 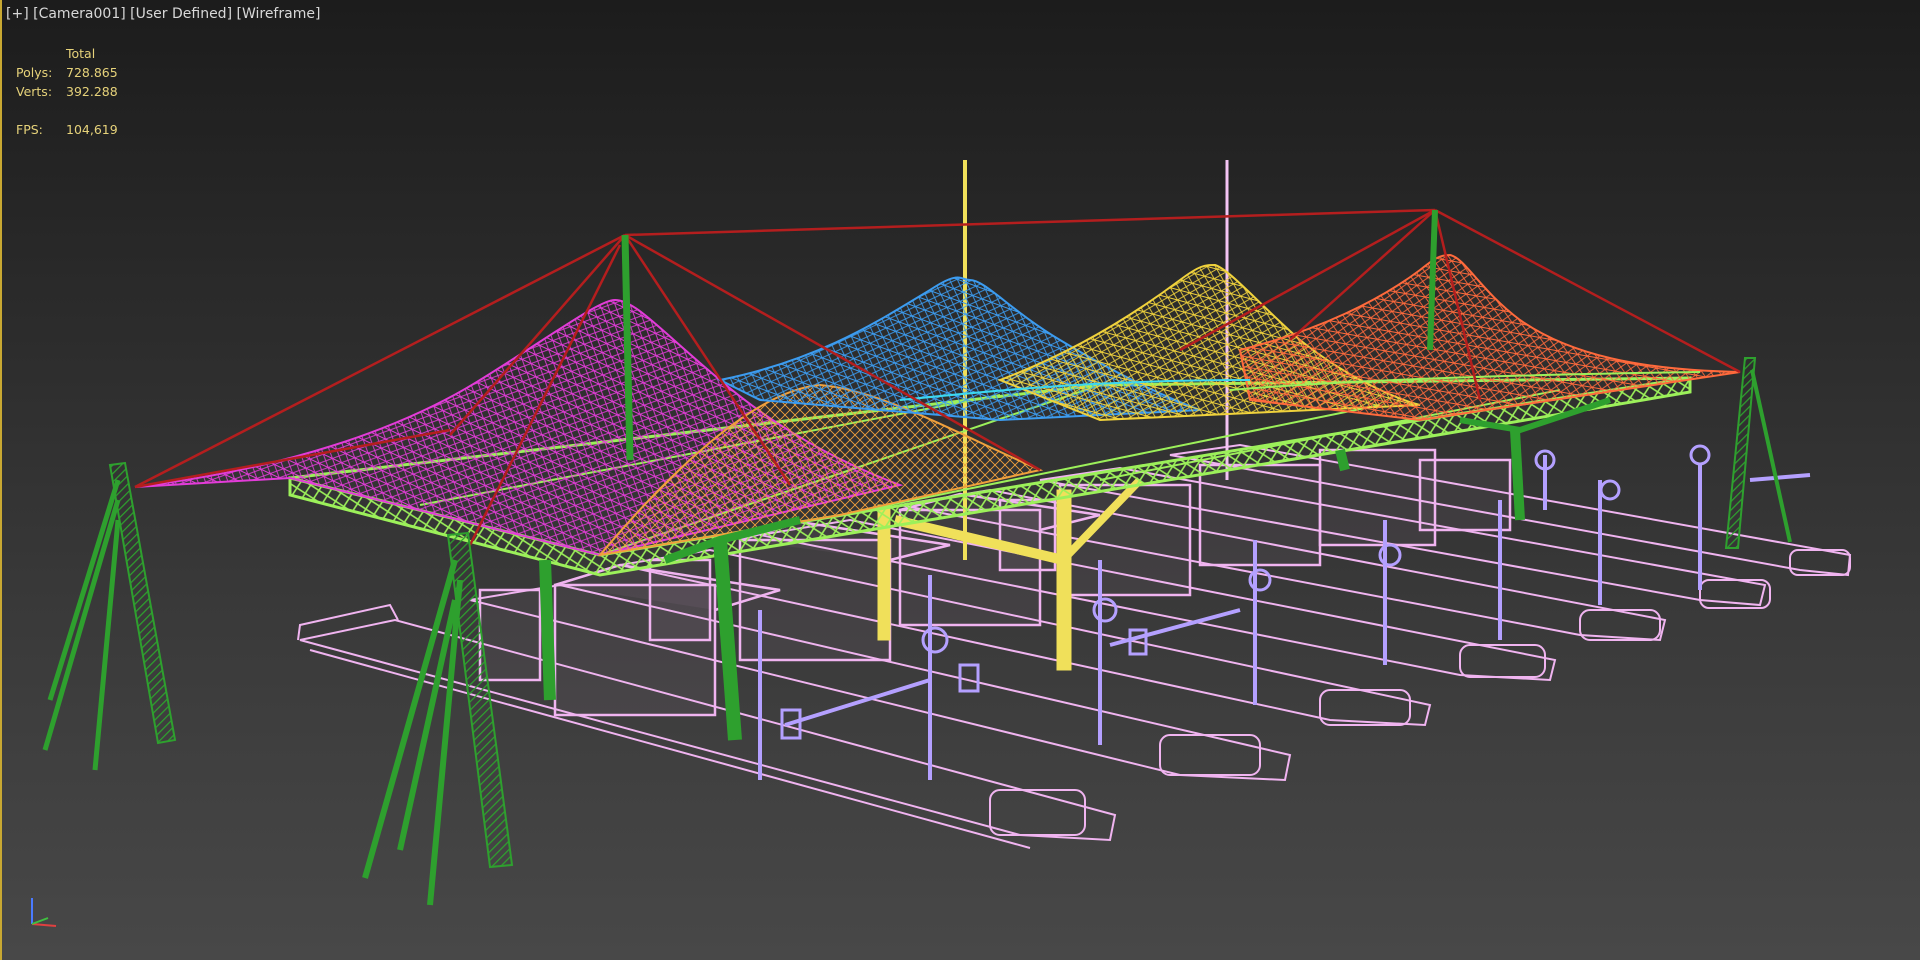 What do you see at coordinates (17, 14) in the screenshot?
I see `viewport-general-menu: [+]` at bounding box center [17, 14].